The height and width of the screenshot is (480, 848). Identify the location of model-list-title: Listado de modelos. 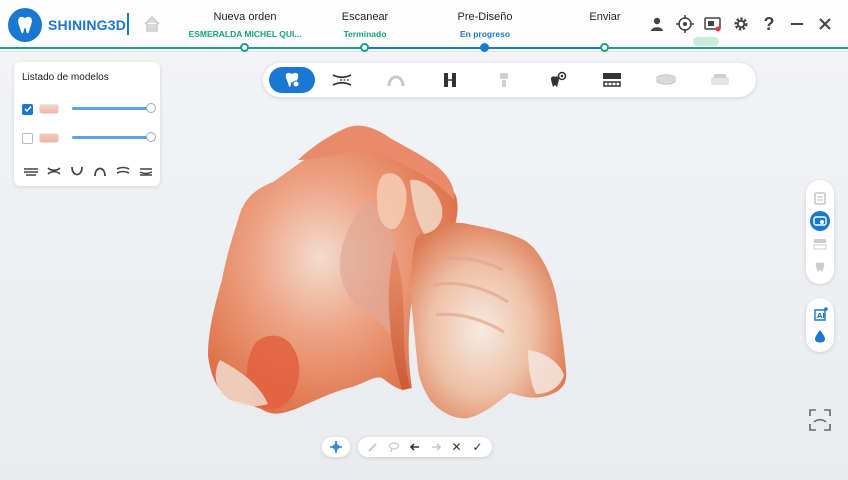
(65, 77).